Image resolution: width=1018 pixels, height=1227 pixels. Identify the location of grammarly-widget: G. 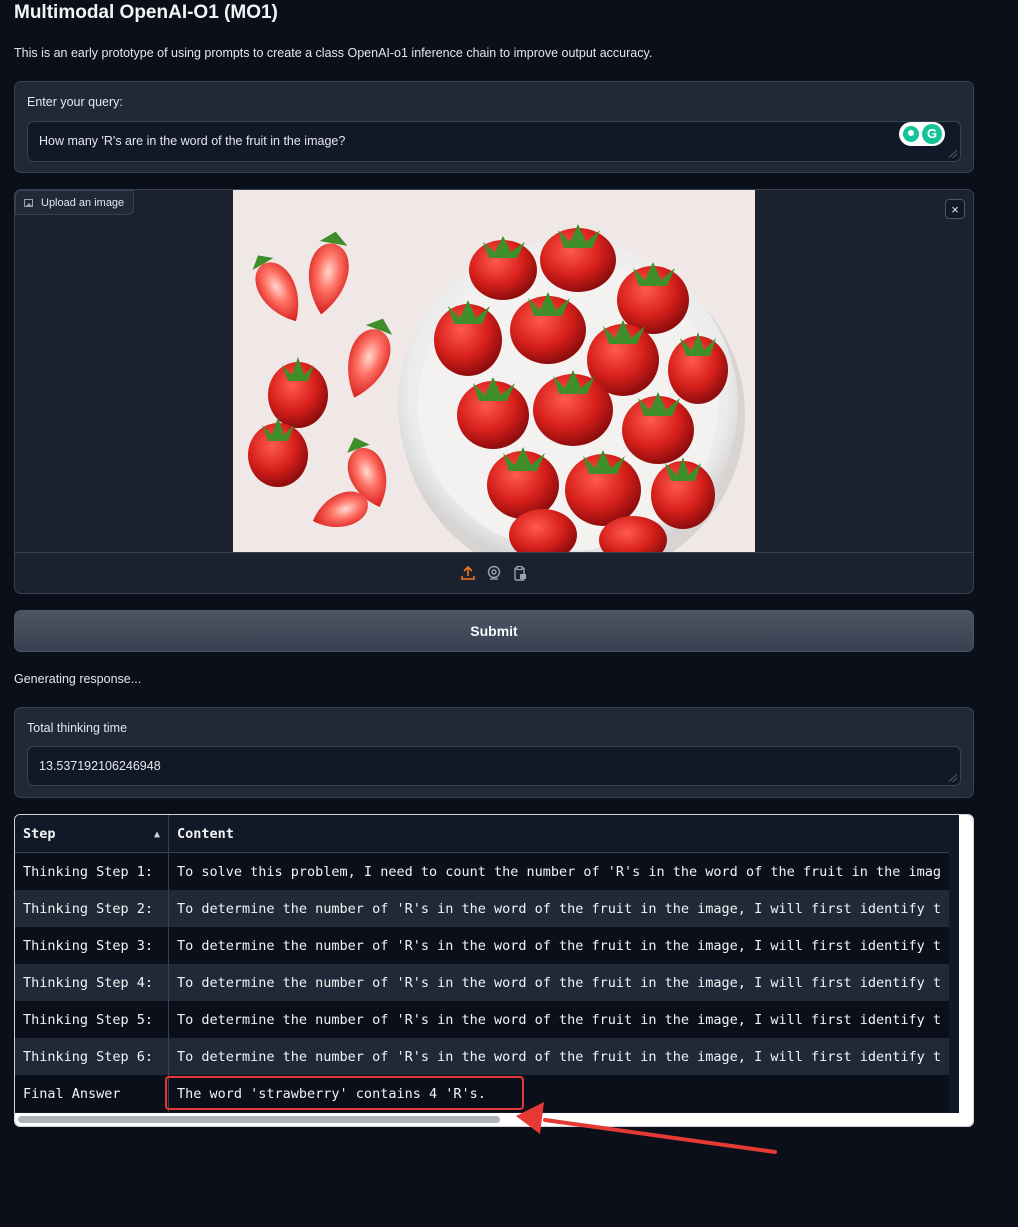
(922, 134).